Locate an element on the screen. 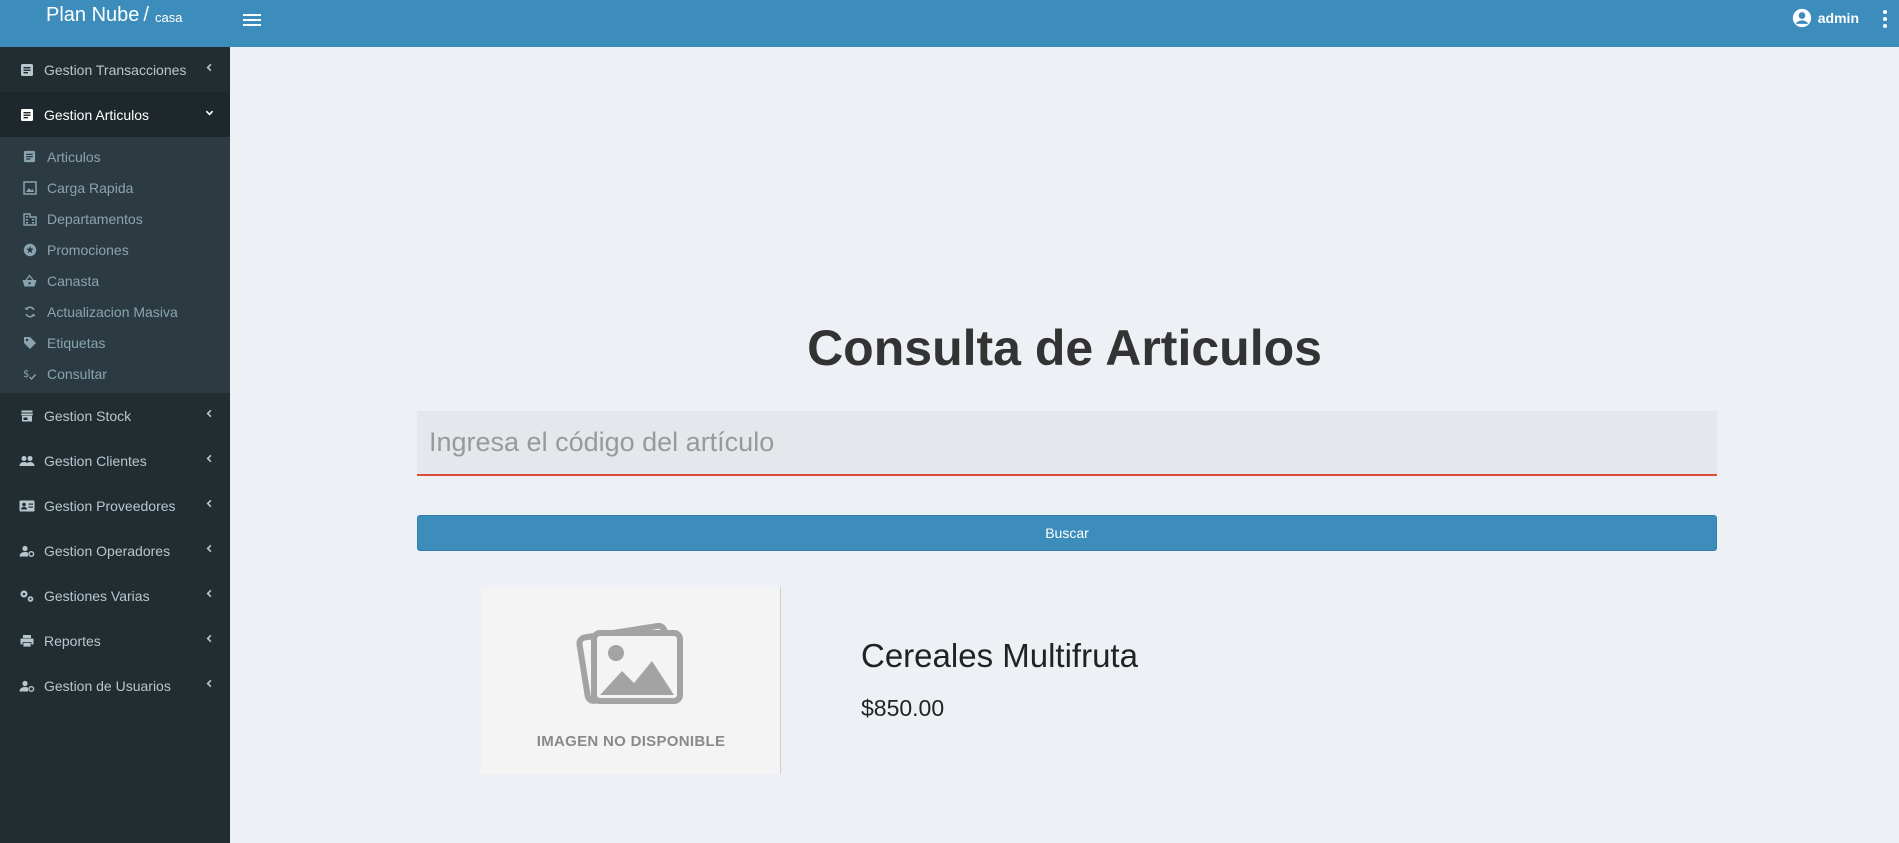  page-title: Consulta de Articulos is located at coordinates (1064, 348).